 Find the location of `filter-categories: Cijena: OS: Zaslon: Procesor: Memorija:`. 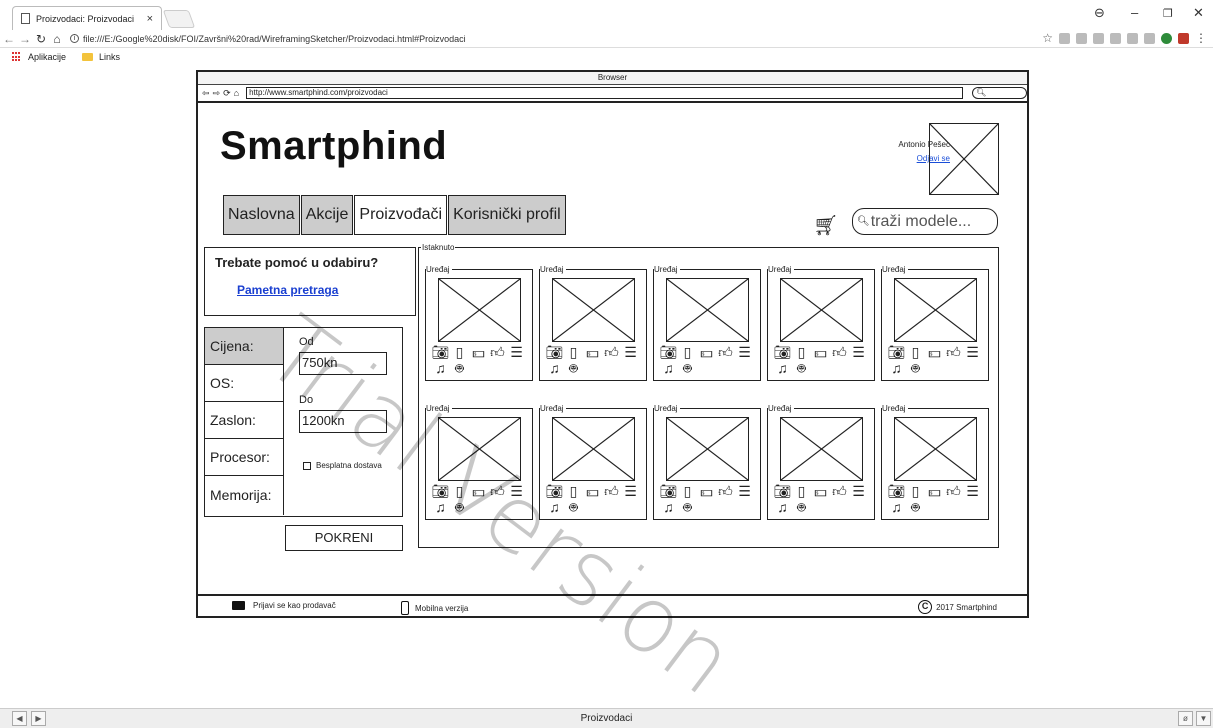

filter-categories: Cijena: OS: Zaslon: Procesor: Memorija: is located at coordinates (244, 421).